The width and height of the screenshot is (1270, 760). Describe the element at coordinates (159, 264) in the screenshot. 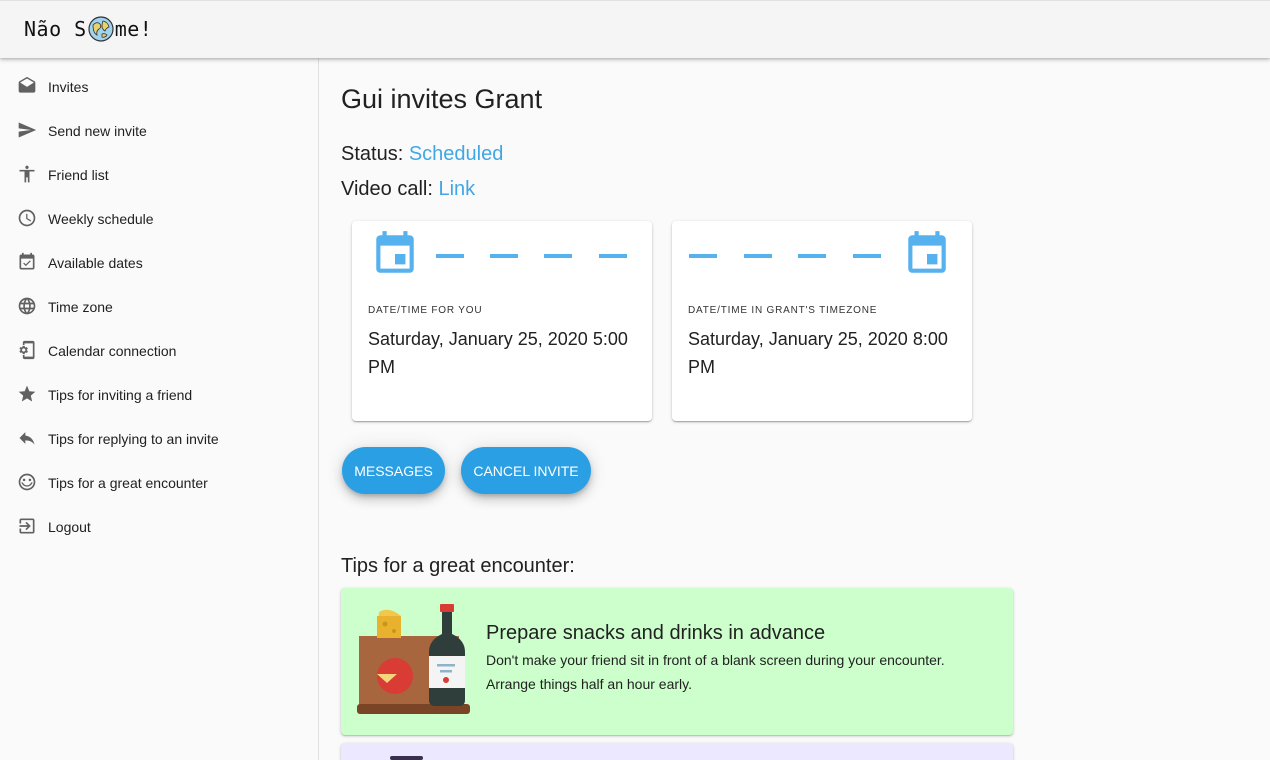

I see `sidebar-item-available-dates: Available dates` at that location.